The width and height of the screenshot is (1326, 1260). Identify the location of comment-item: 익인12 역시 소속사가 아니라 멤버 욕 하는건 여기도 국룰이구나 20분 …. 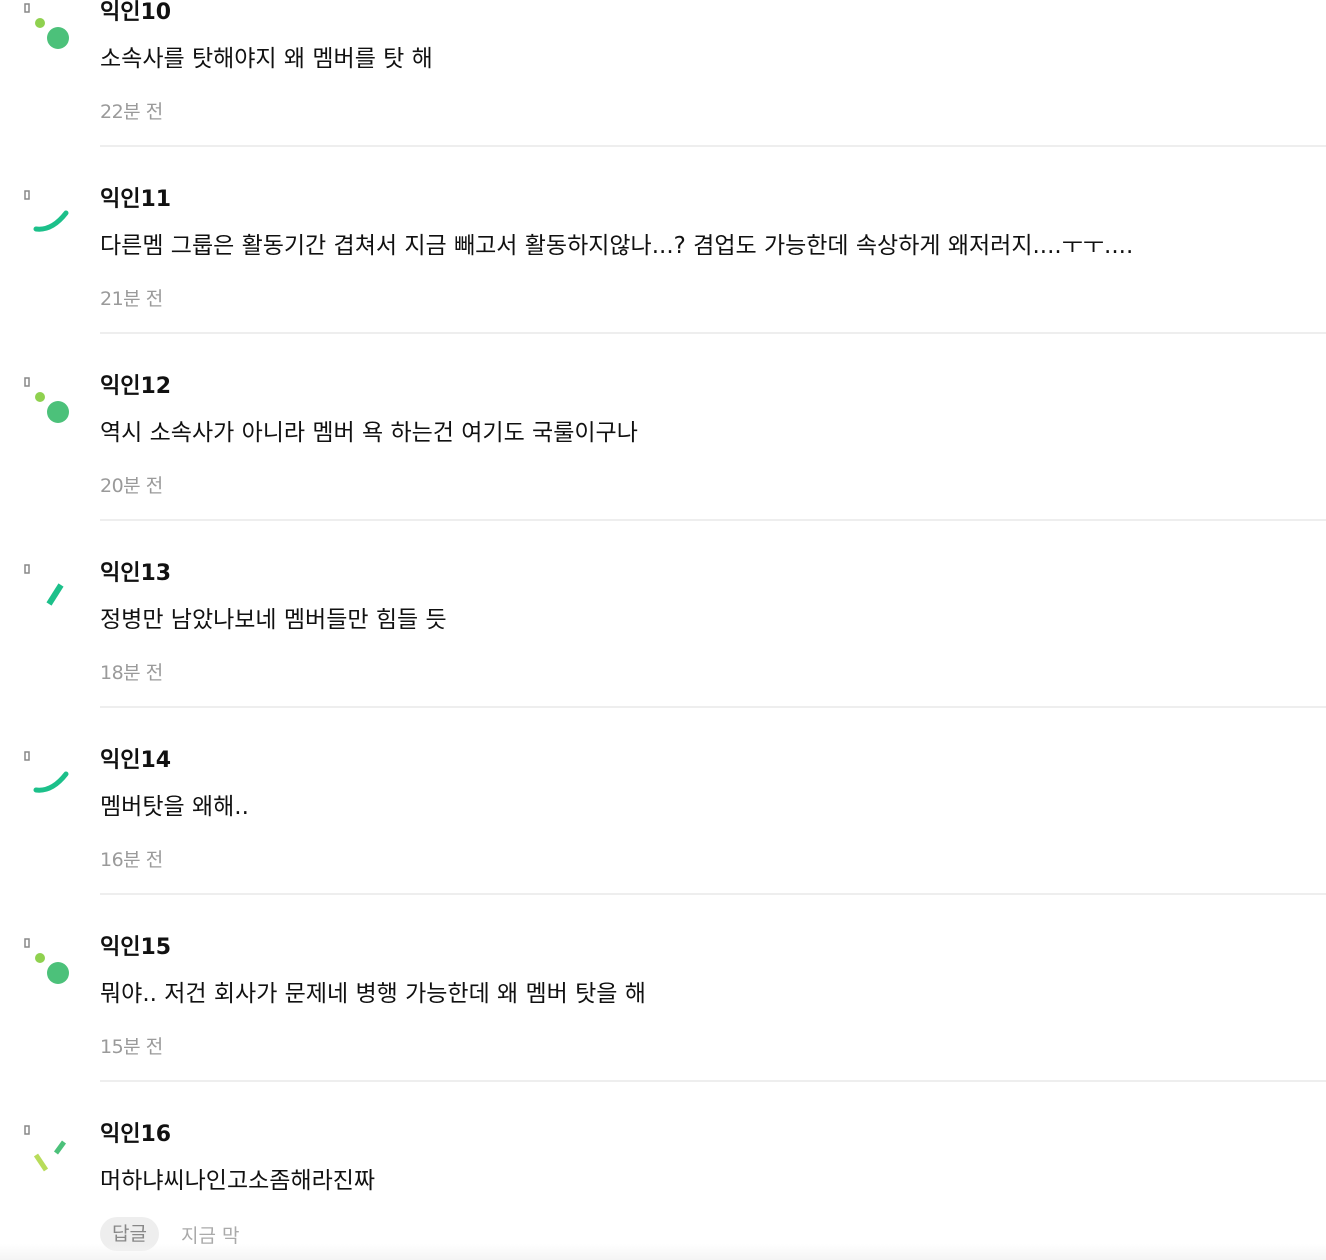
(663, 467).